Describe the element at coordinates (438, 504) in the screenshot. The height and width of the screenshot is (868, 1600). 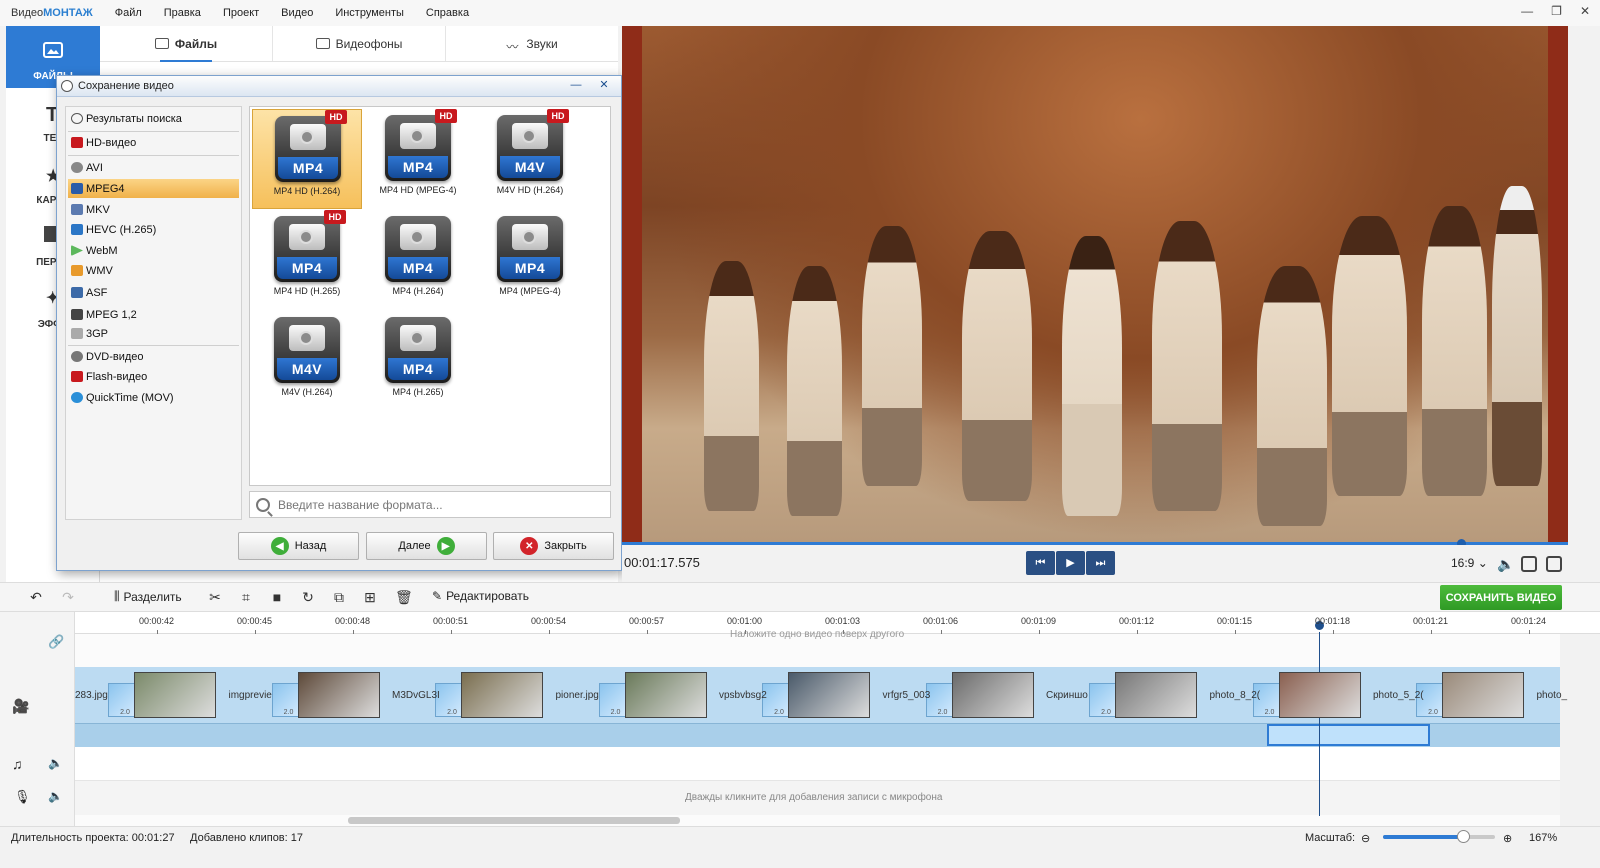
I see `format-search-input` at that location.